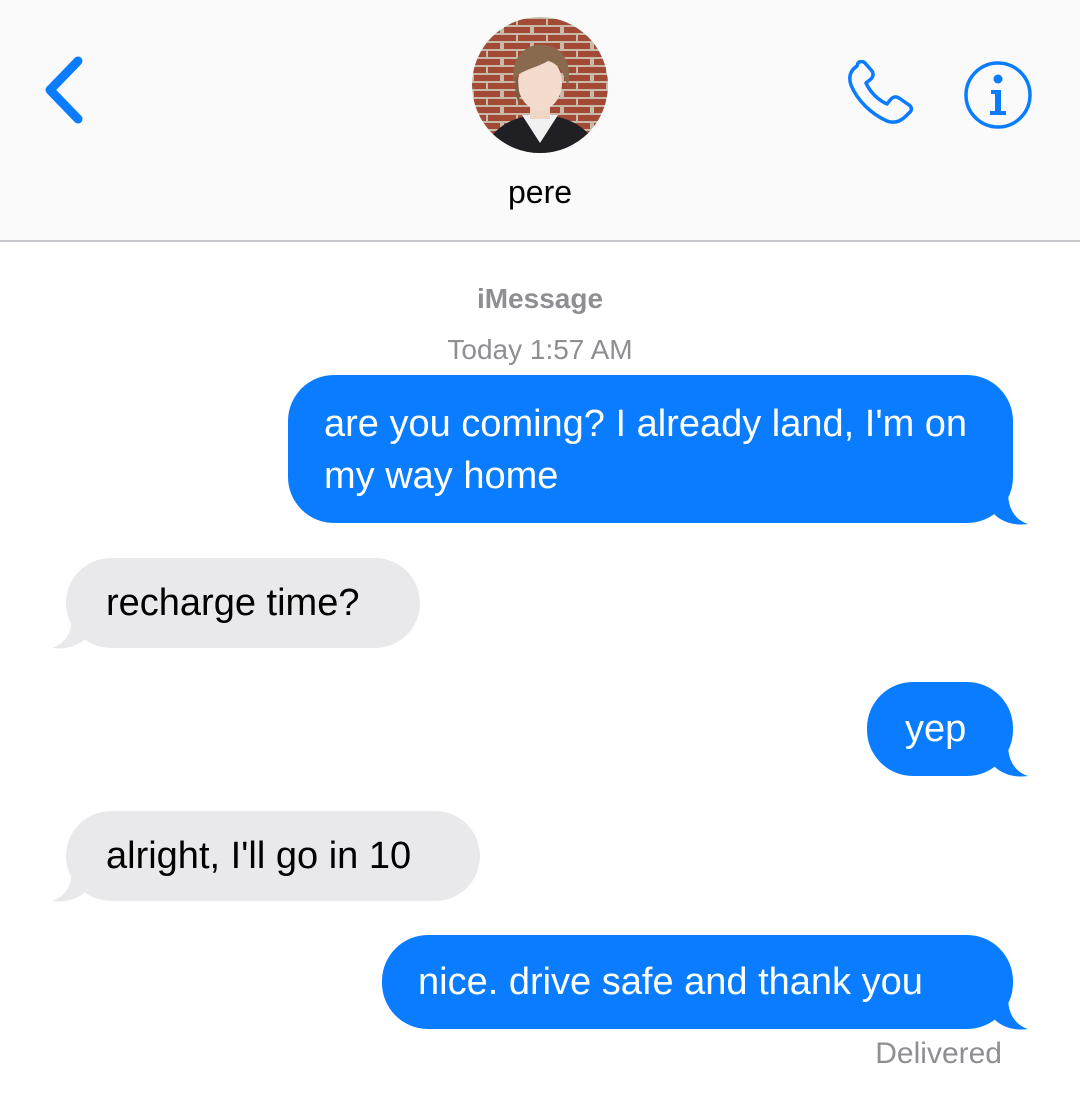 The width and height of the screenshot is (1080, 1095). I want to click on message-timestamp: Today 1:57 AM, so click(540, 349).